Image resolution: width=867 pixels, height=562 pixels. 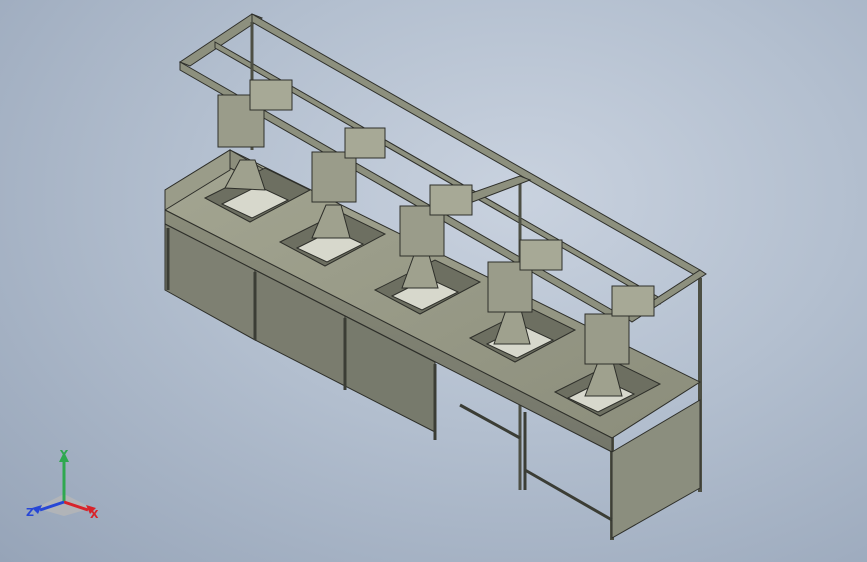 I want to click on triad-y-label: Y, so click(x=64, y=454).